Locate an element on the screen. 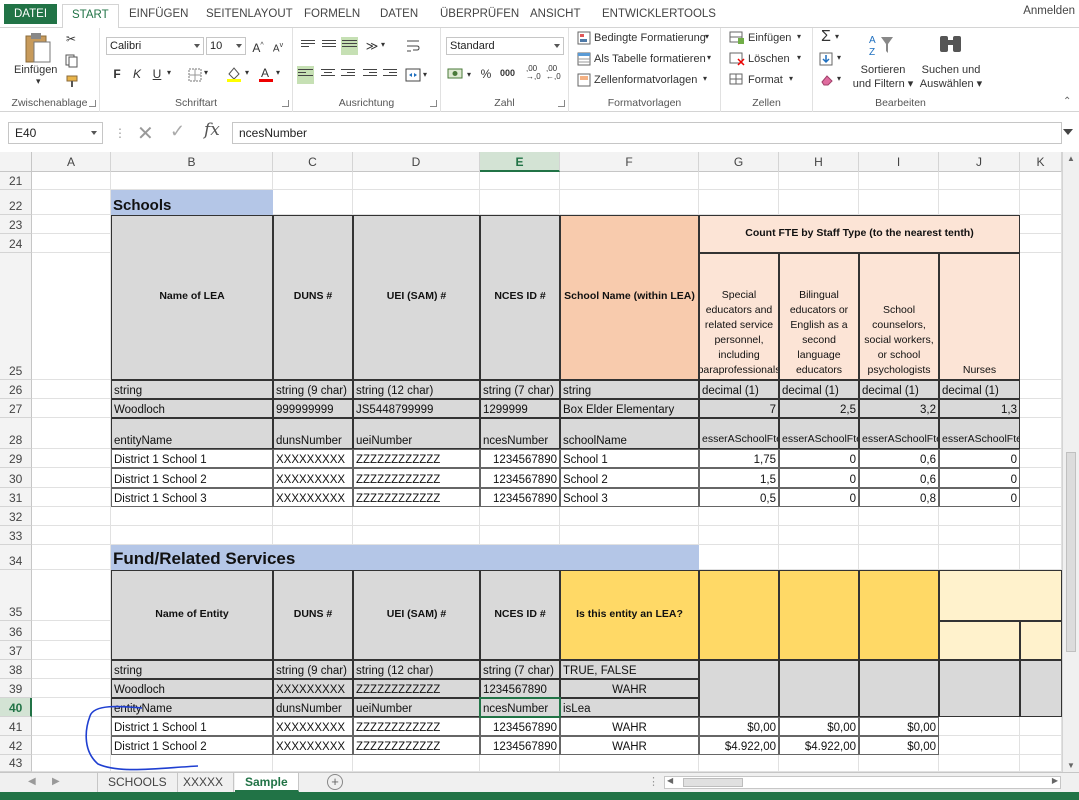  tab-insert: EINFÜGEN is located at coordinates (158, 16).